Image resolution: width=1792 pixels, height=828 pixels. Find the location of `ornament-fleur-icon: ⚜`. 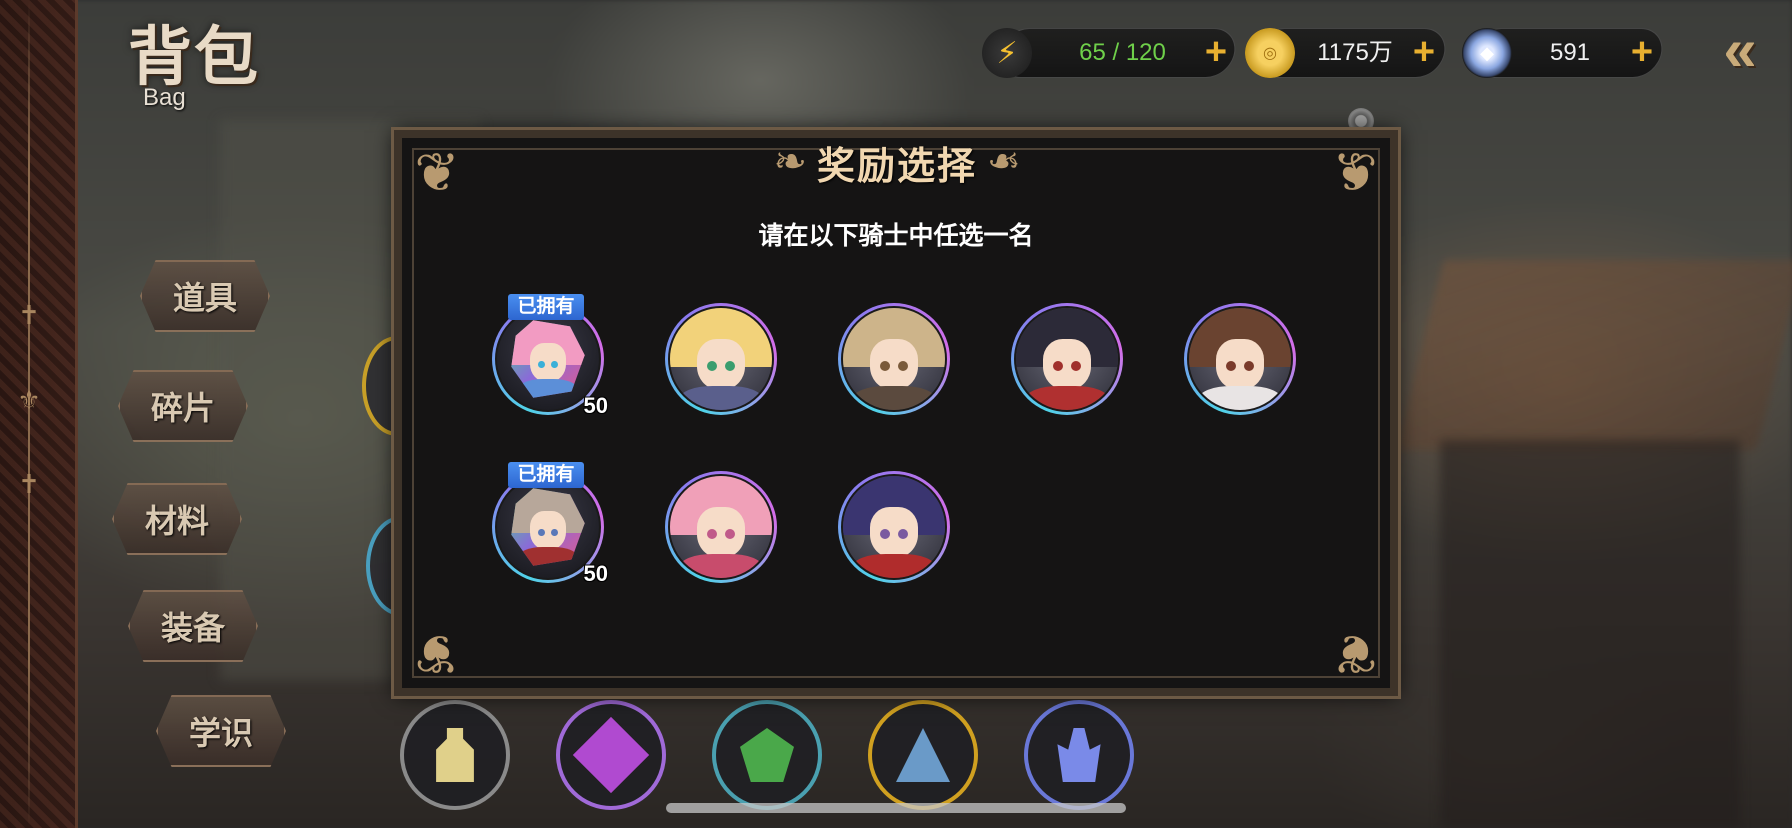

ornament-fleur-icon: ⚜ is located at coordinates (29, 399).